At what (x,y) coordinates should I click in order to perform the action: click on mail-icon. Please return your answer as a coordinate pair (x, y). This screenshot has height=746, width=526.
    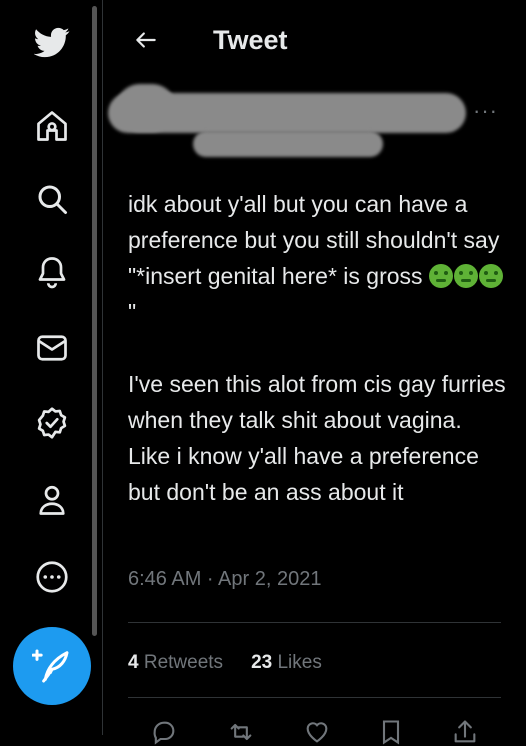
    Looking at the image, I should click on (52, 348).